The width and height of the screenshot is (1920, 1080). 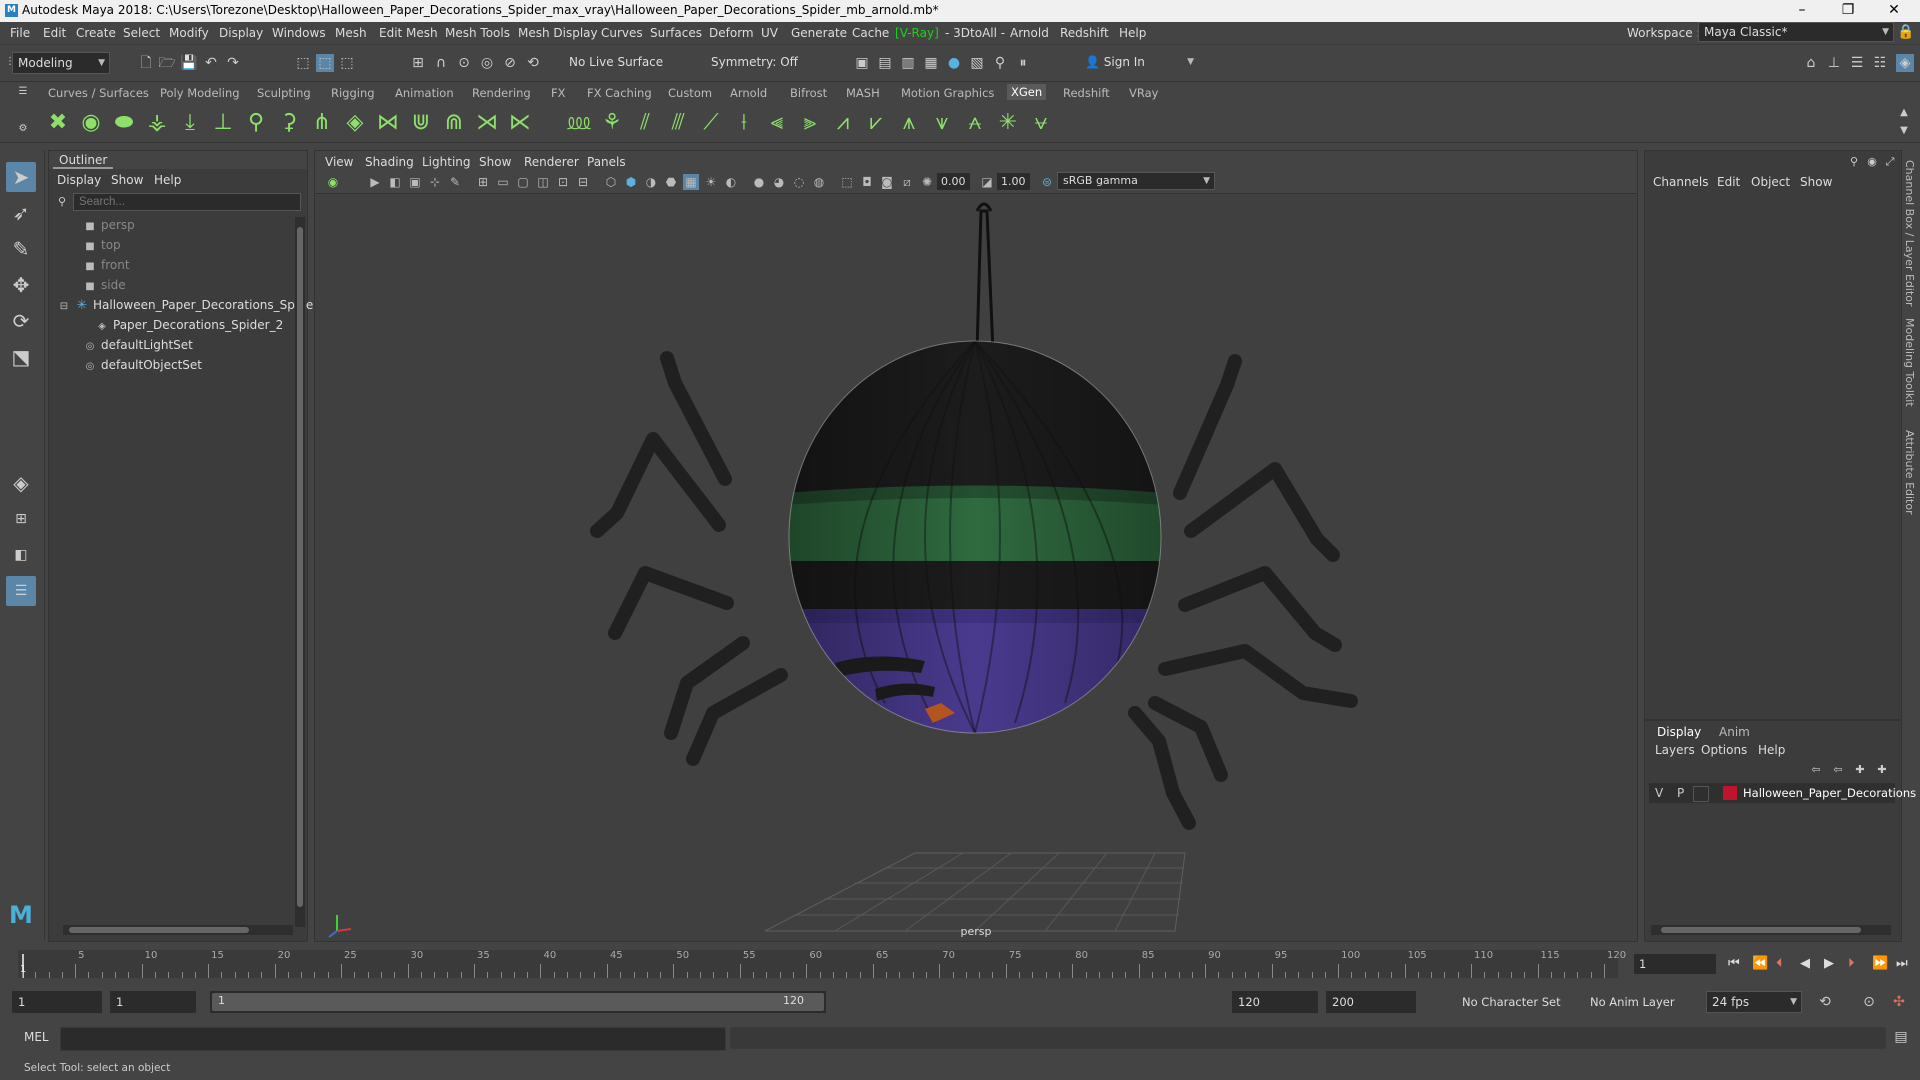 I want to click on exposure-field: 0.00, so click(x=953, y=181).